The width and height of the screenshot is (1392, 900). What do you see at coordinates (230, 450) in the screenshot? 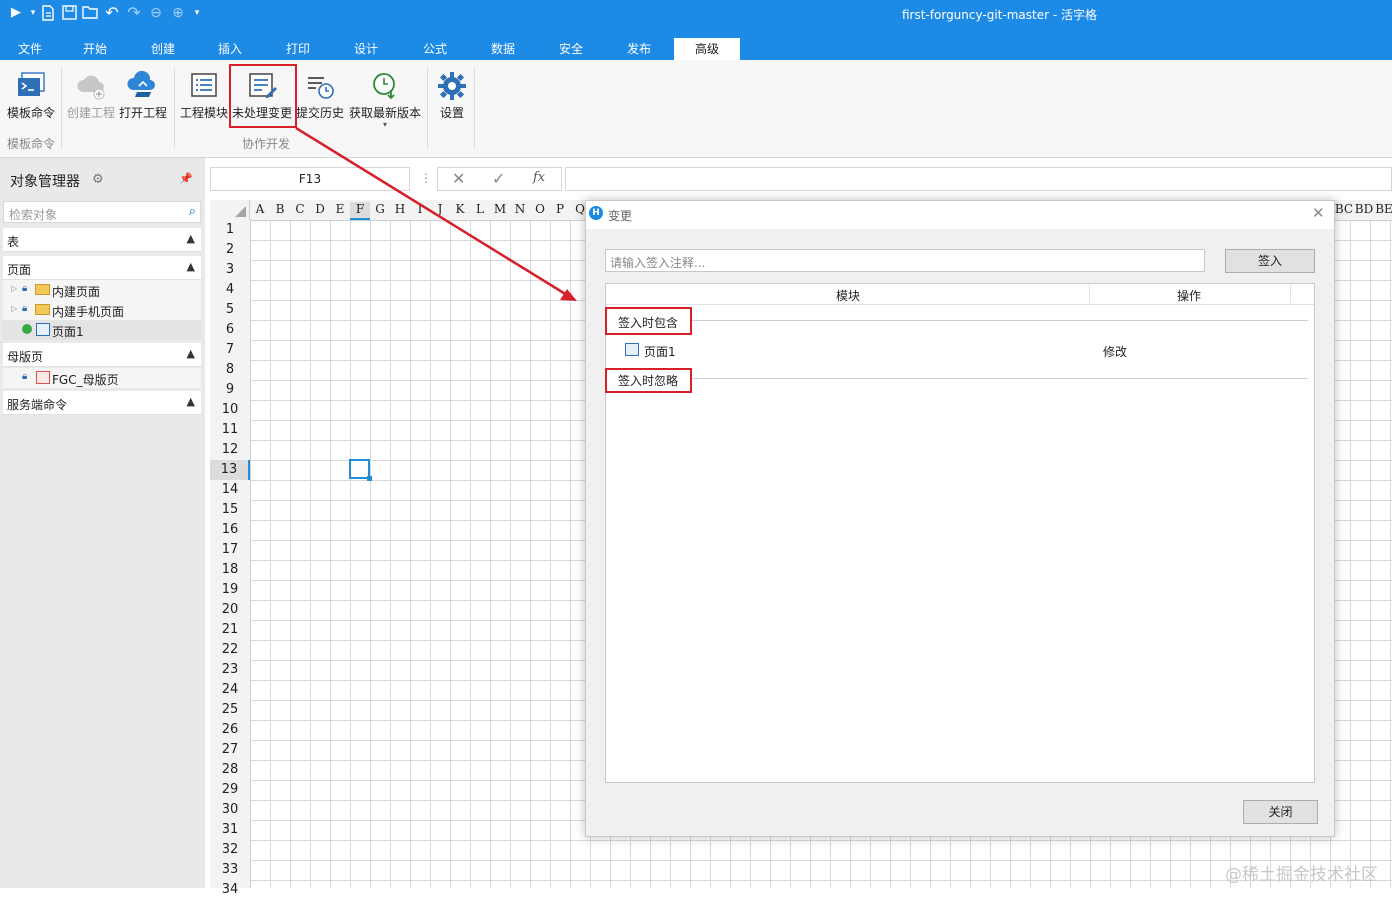
I see `row-header-cell: 12` at bounding box center [230, 450].